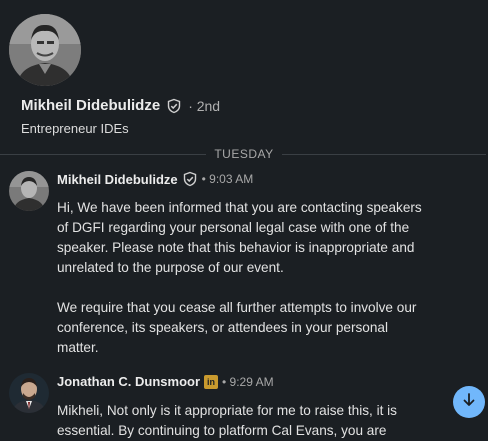  I want to click on profile-name: Mikheil Didebulidze, so click(90, 105).